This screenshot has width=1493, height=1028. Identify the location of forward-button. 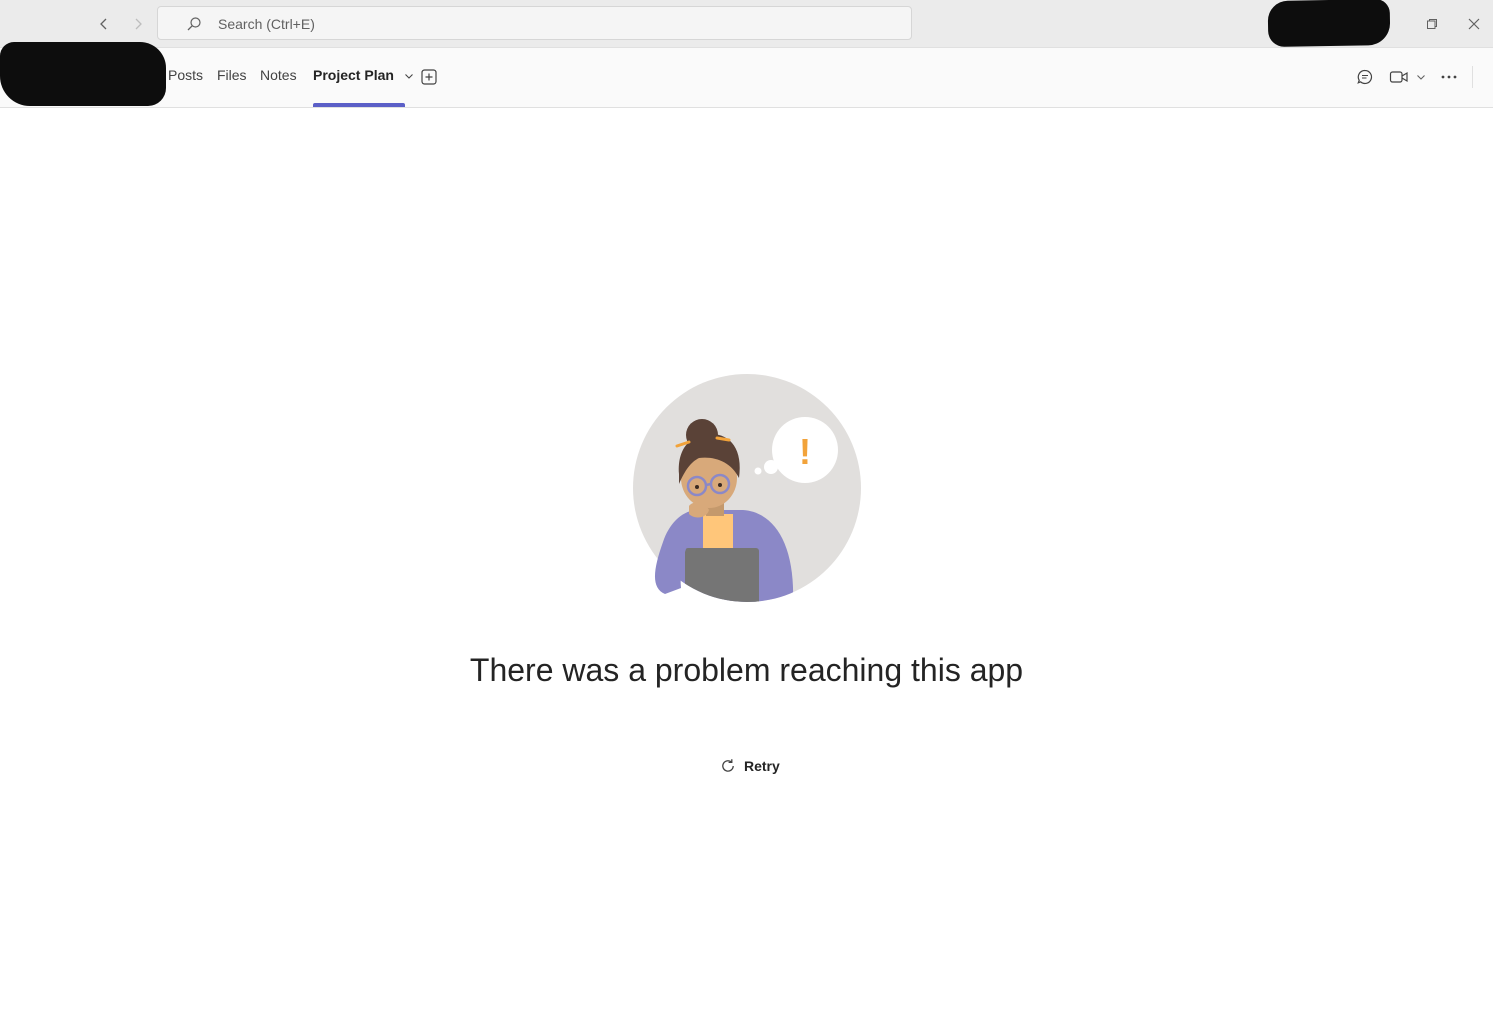
(138, 24).